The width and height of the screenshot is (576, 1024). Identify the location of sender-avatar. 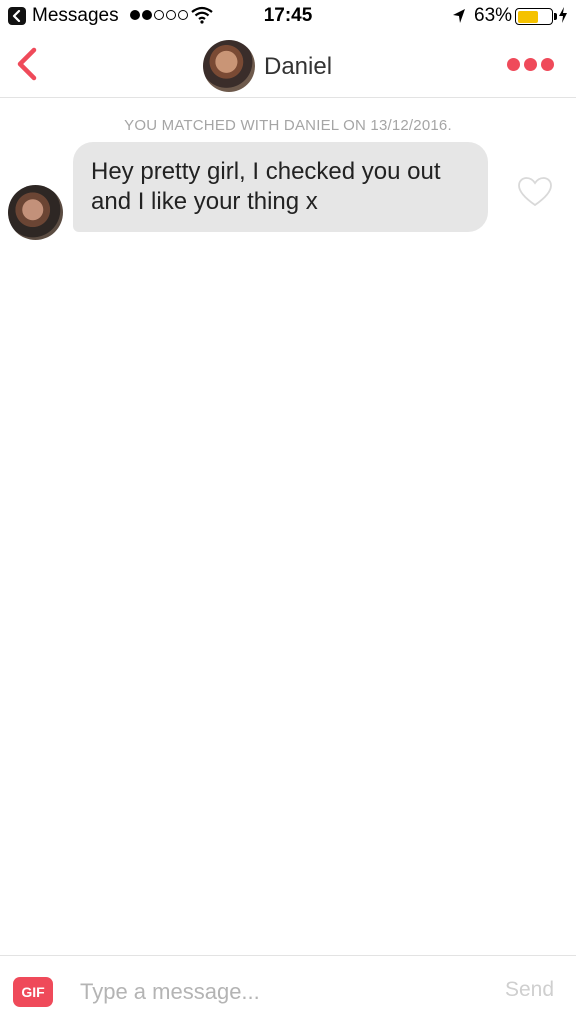
(35, 212).